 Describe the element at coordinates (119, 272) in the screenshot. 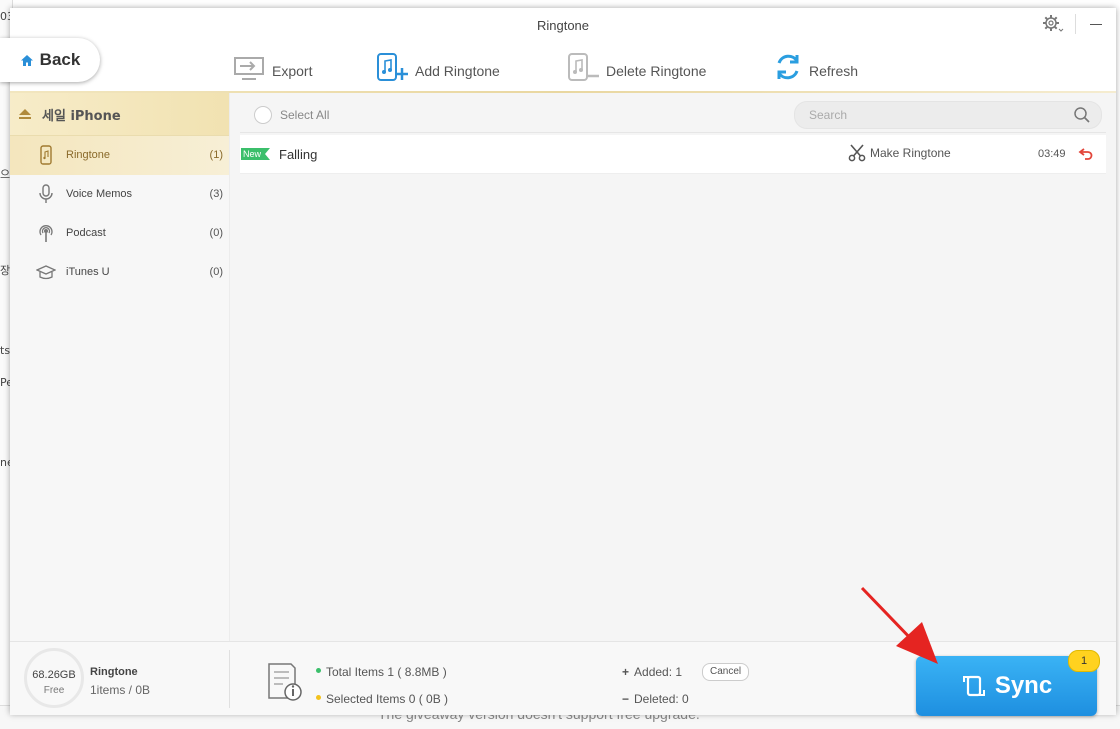

I see `sidebar-item-itunes-u: iTunes U (0)` at that location.